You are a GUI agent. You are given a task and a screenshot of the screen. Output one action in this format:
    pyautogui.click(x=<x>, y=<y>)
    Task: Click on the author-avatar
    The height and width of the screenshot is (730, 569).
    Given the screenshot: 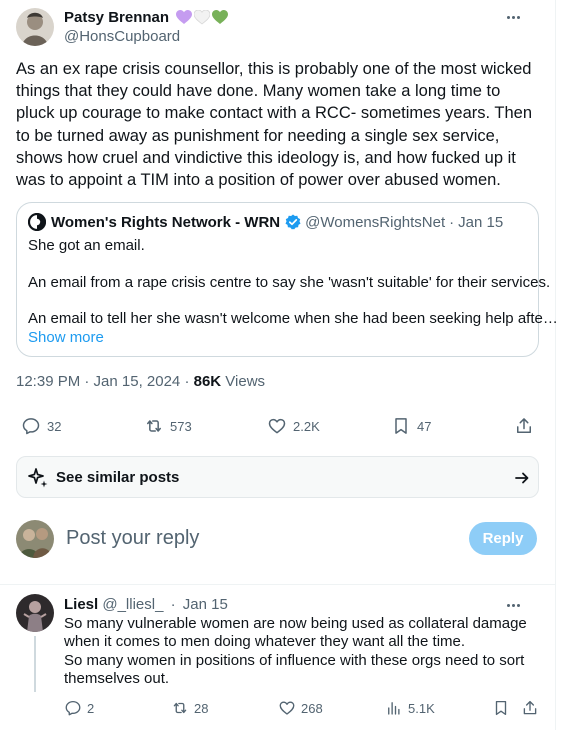 What is the action you would take?
    pyautogui.click(x=35, y=27)
    